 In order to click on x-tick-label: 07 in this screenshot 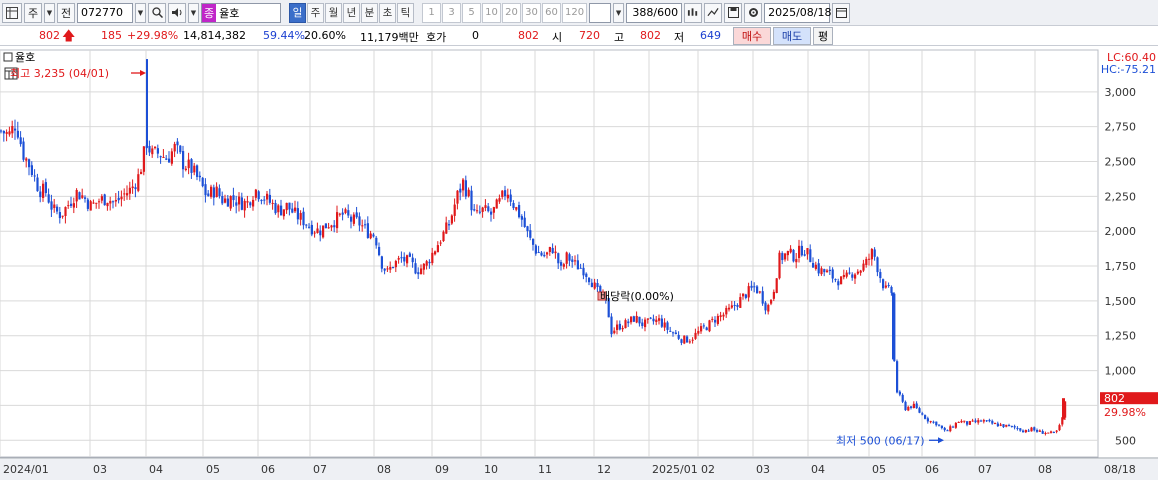, I will do `click(320, 469)`.